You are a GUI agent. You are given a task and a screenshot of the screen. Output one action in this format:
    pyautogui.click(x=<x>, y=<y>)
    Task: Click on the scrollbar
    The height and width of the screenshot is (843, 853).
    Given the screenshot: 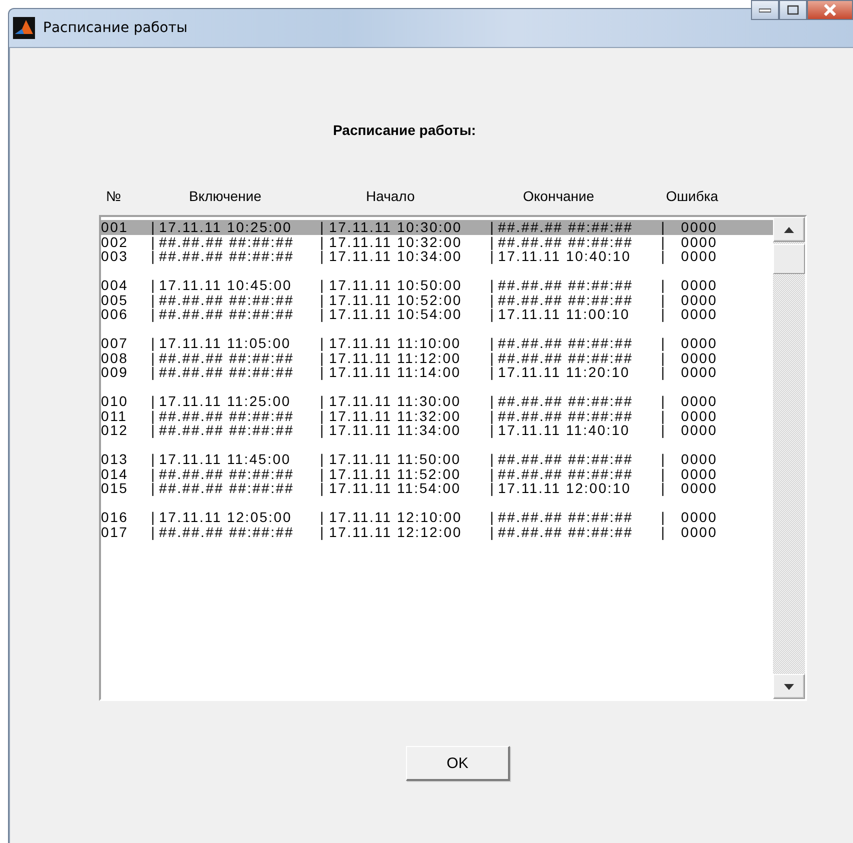 What is the action you would take?
    pyautogui.click(x=789, y=458)
    